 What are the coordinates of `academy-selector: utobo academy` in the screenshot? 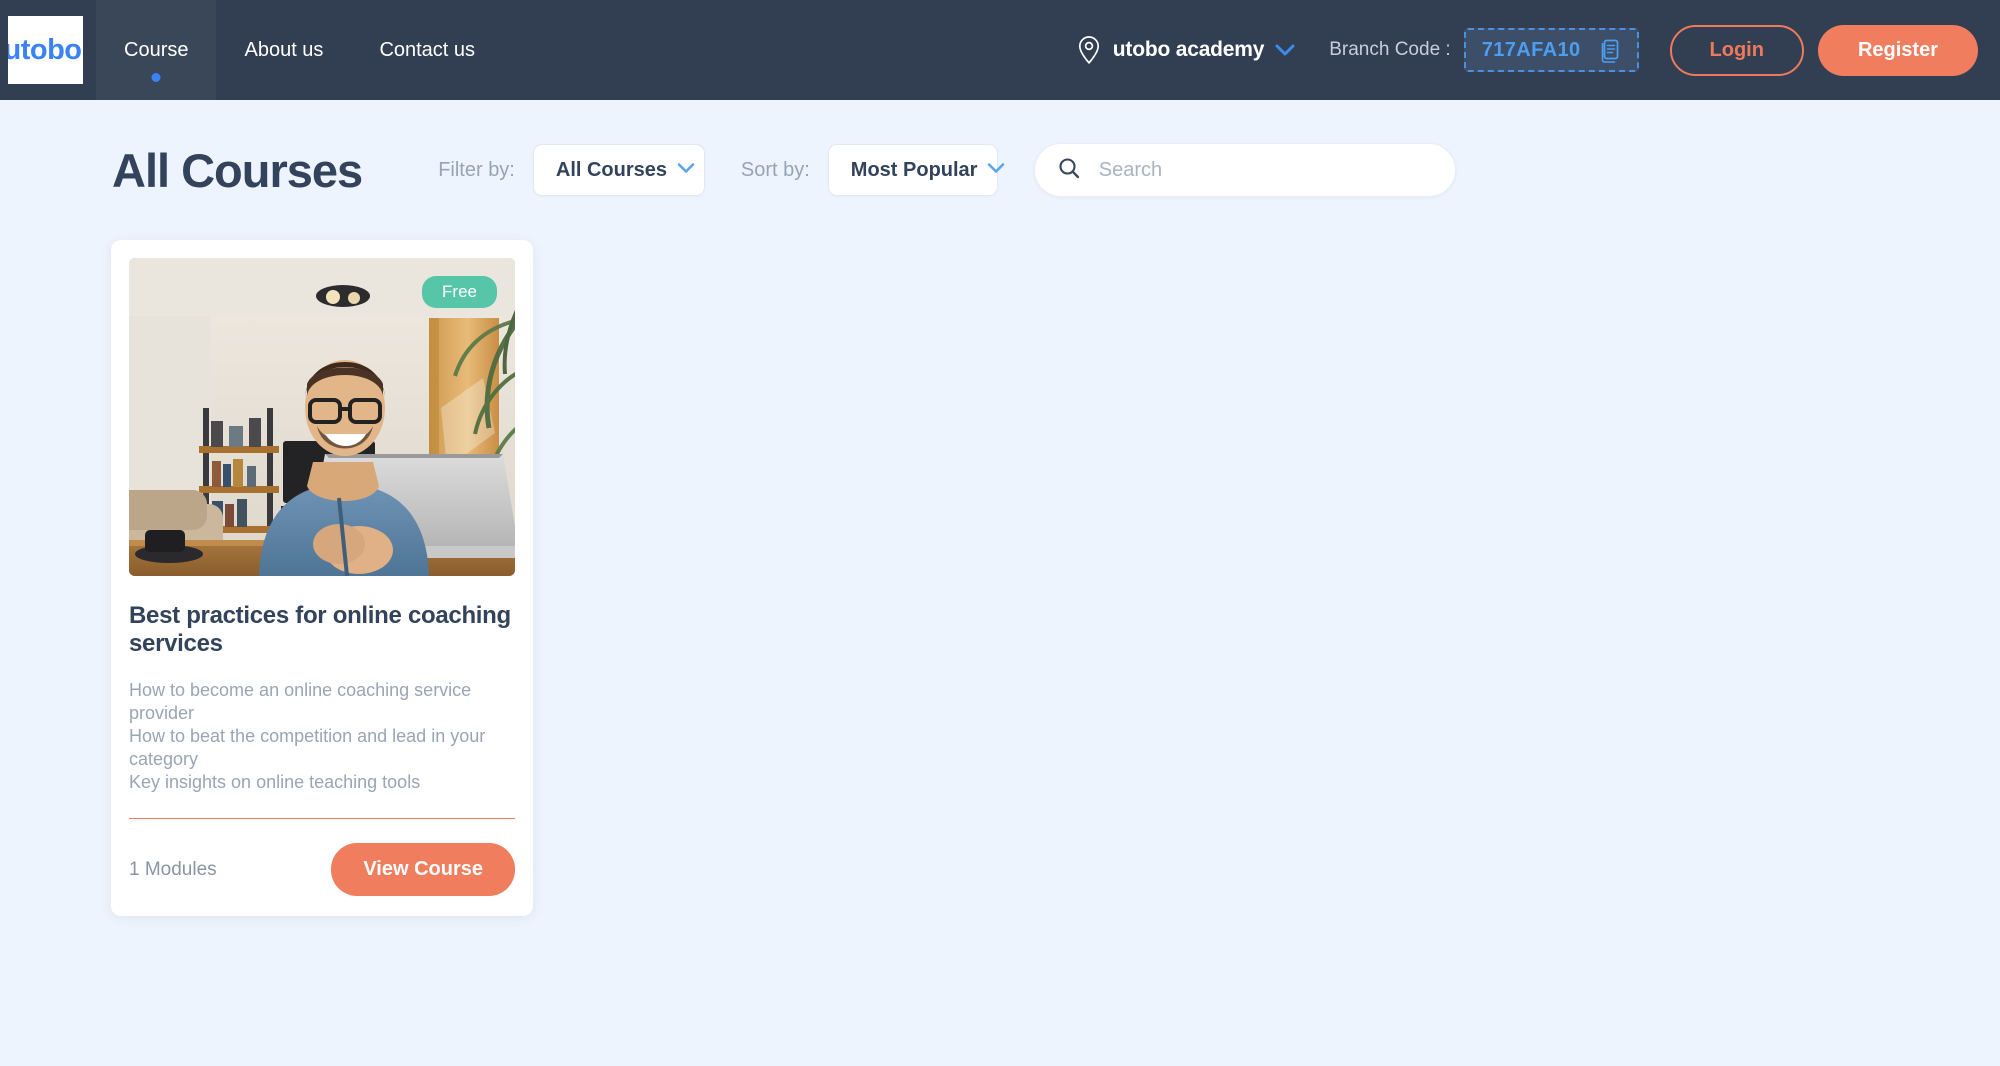 It's located at (1185, 50).